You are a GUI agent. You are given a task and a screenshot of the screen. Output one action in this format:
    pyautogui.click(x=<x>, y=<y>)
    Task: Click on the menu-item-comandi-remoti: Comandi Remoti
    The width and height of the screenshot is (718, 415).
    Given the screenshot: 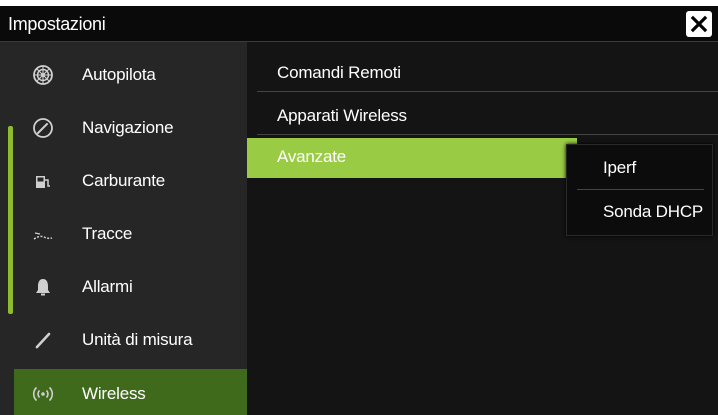 What is the action you would take?
    pyautogui.click(x=482, y=73)
    